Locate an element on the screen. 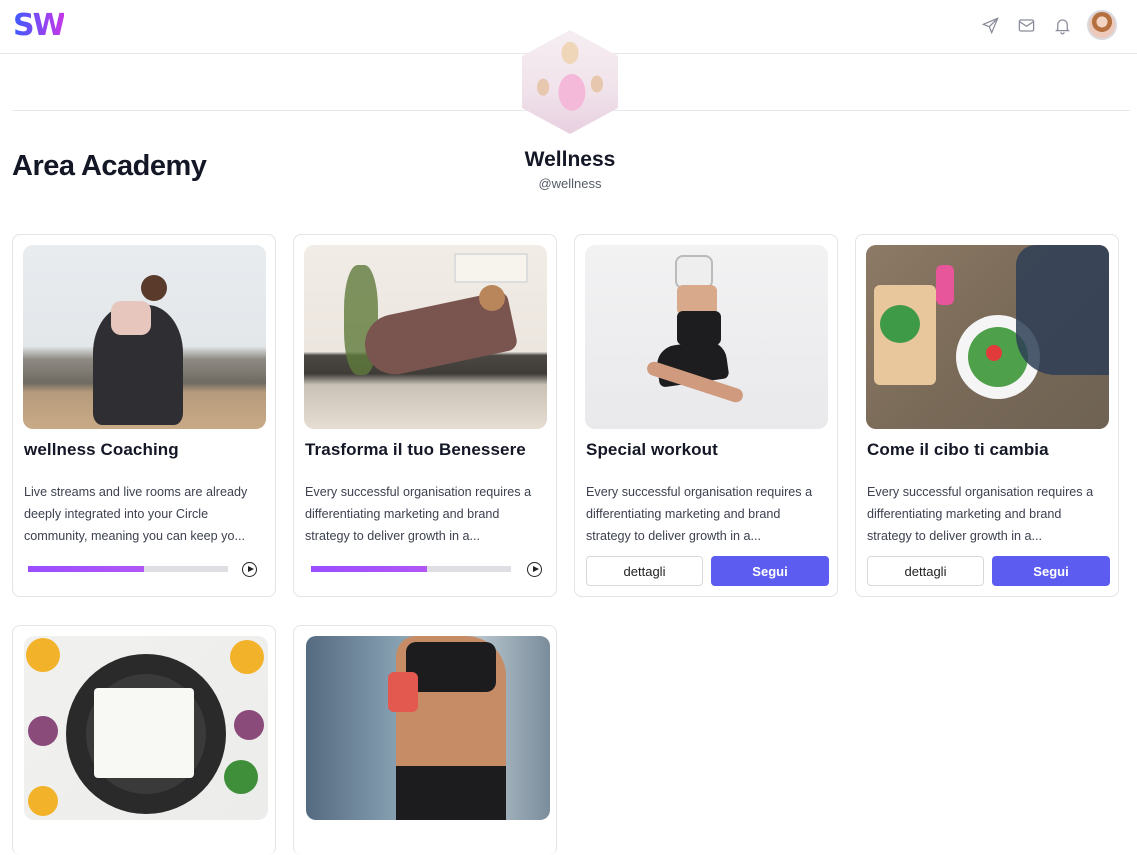 The width and height of the screenshot is (1137, 855). header-actions is located at coordinates (1048, 25).